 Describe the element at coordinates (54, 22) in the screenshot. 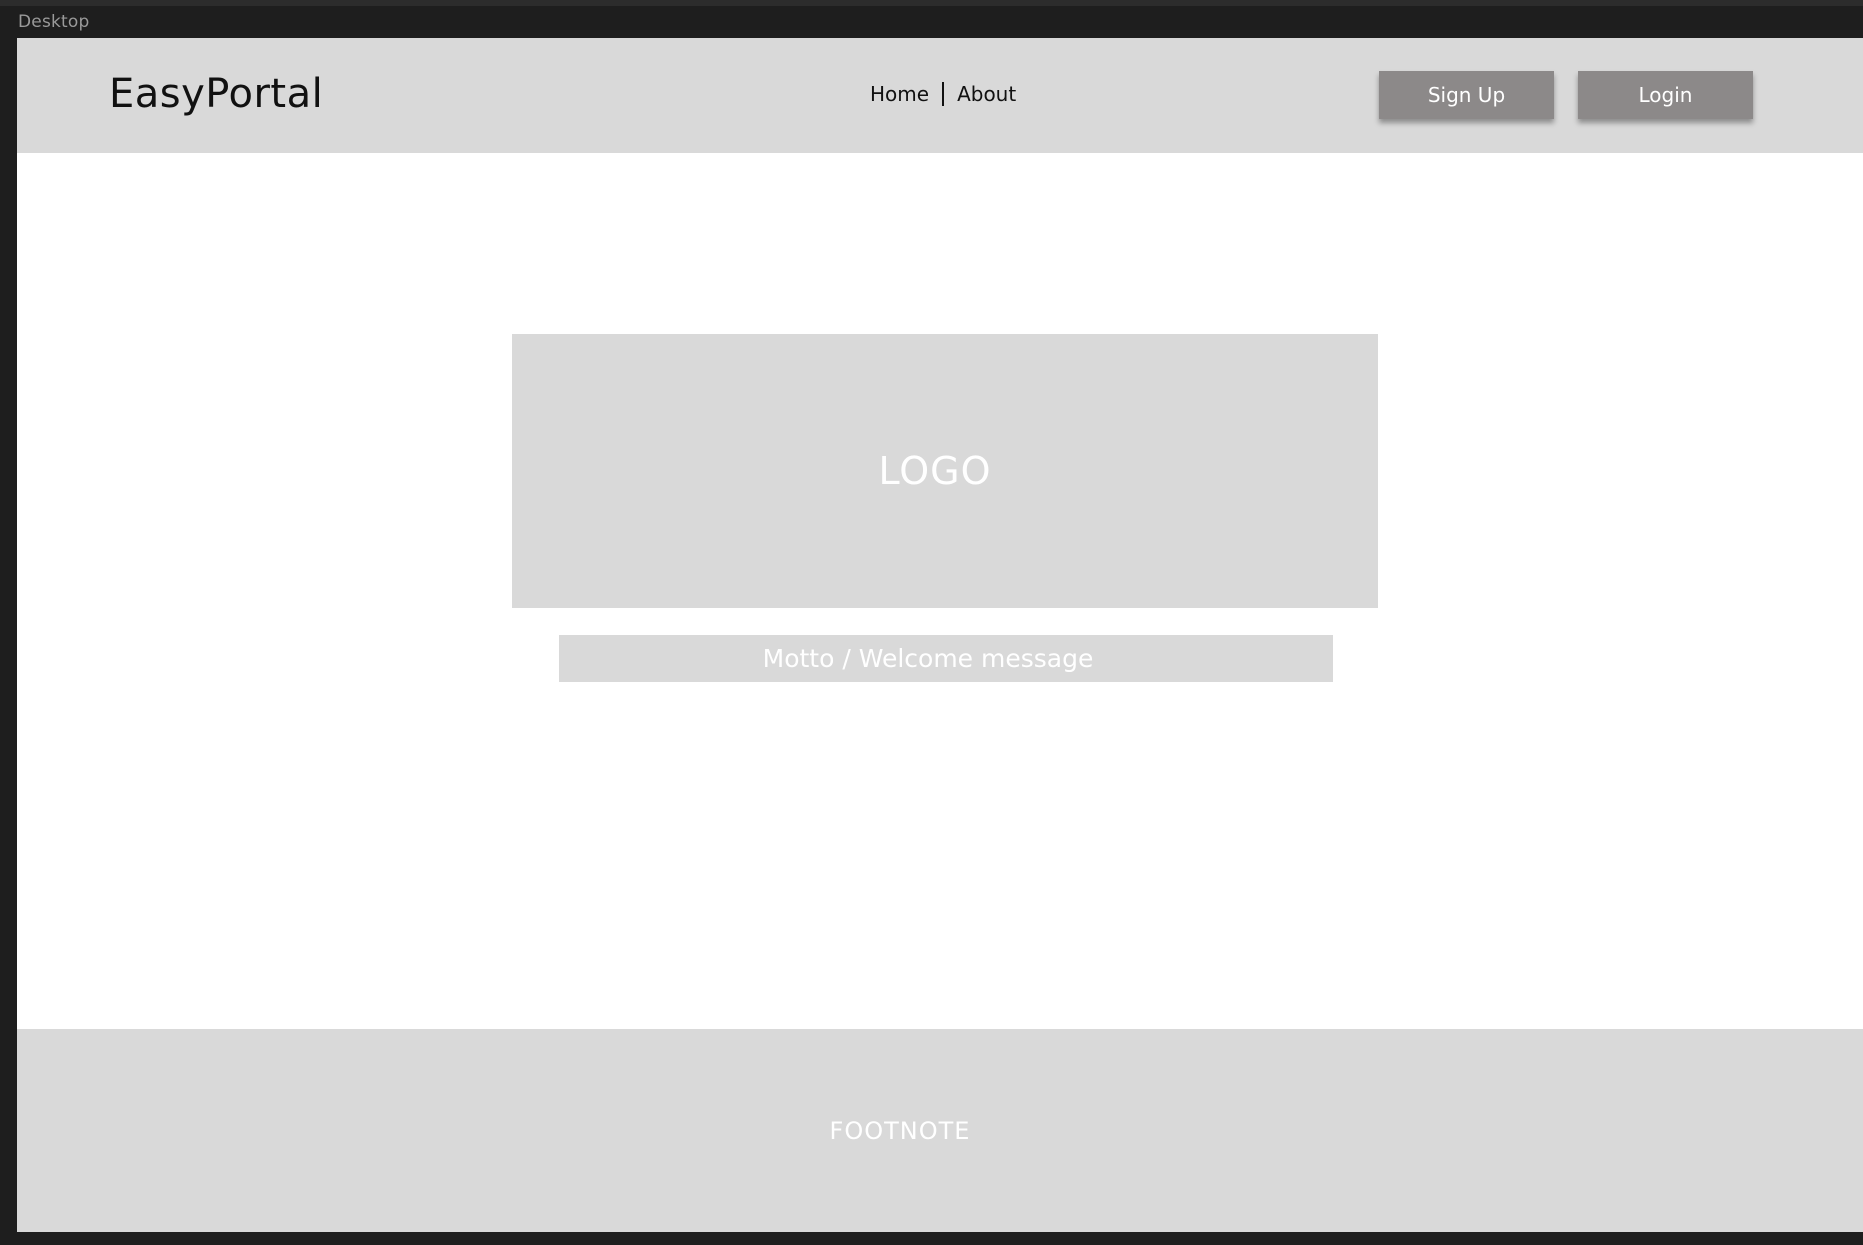

I see `frame-label: Desktop` at that location.